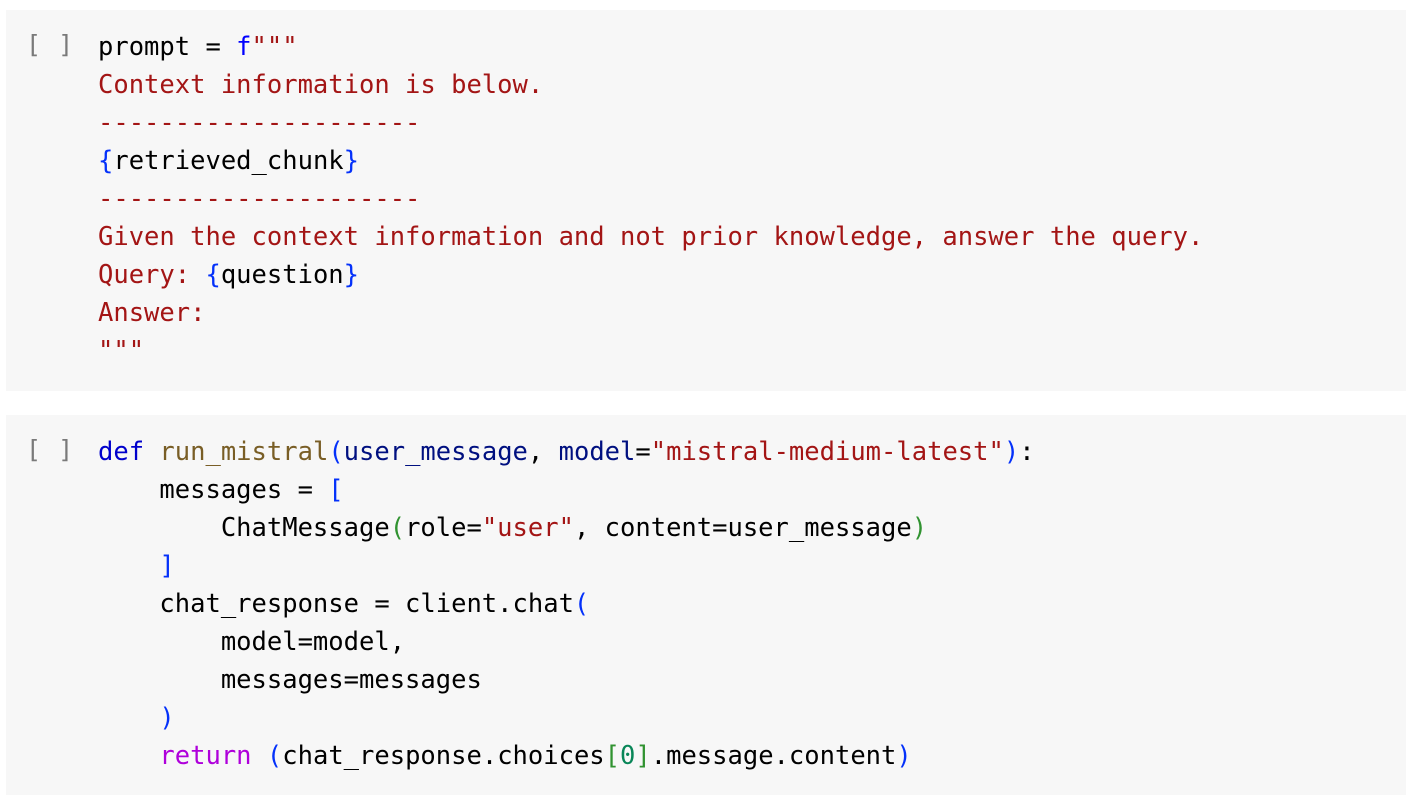 The image size is (1406, 795). Describe the element at coordinates (650, 351) in the screenshot. I see `code-line: """` at that location.